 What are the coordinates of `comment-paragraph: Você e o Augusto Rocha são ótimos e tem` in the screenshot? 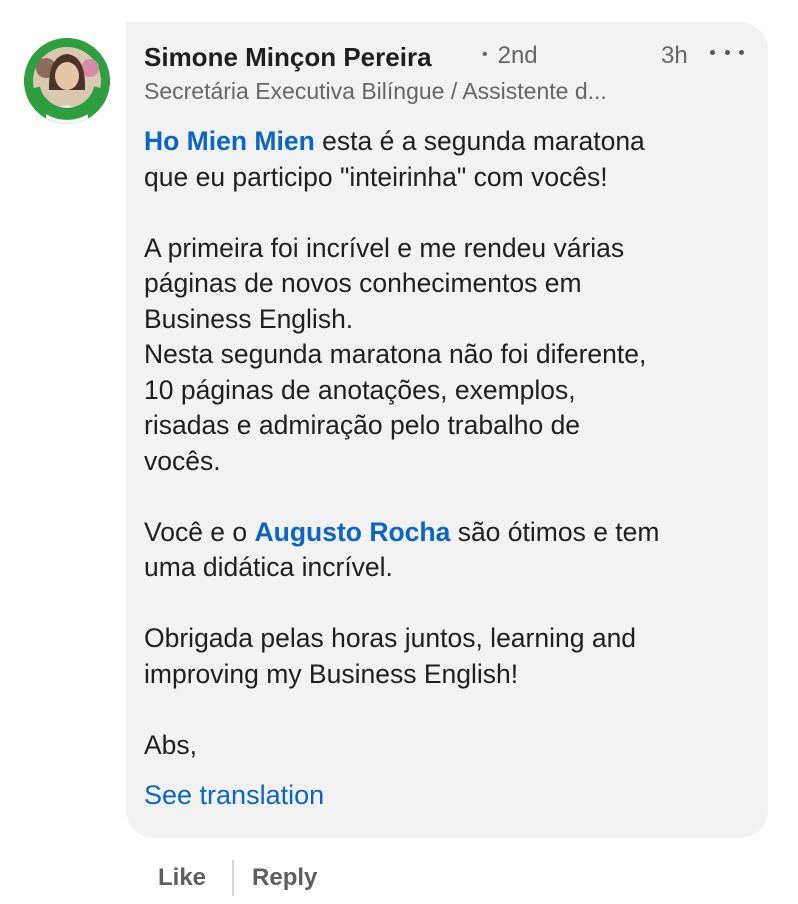 It's located at (446, 533).